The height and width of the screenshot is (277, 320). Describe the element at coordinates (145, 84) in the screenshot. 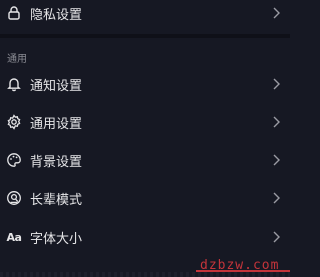

I see `notification-settings-item: 通知设置` at that location.